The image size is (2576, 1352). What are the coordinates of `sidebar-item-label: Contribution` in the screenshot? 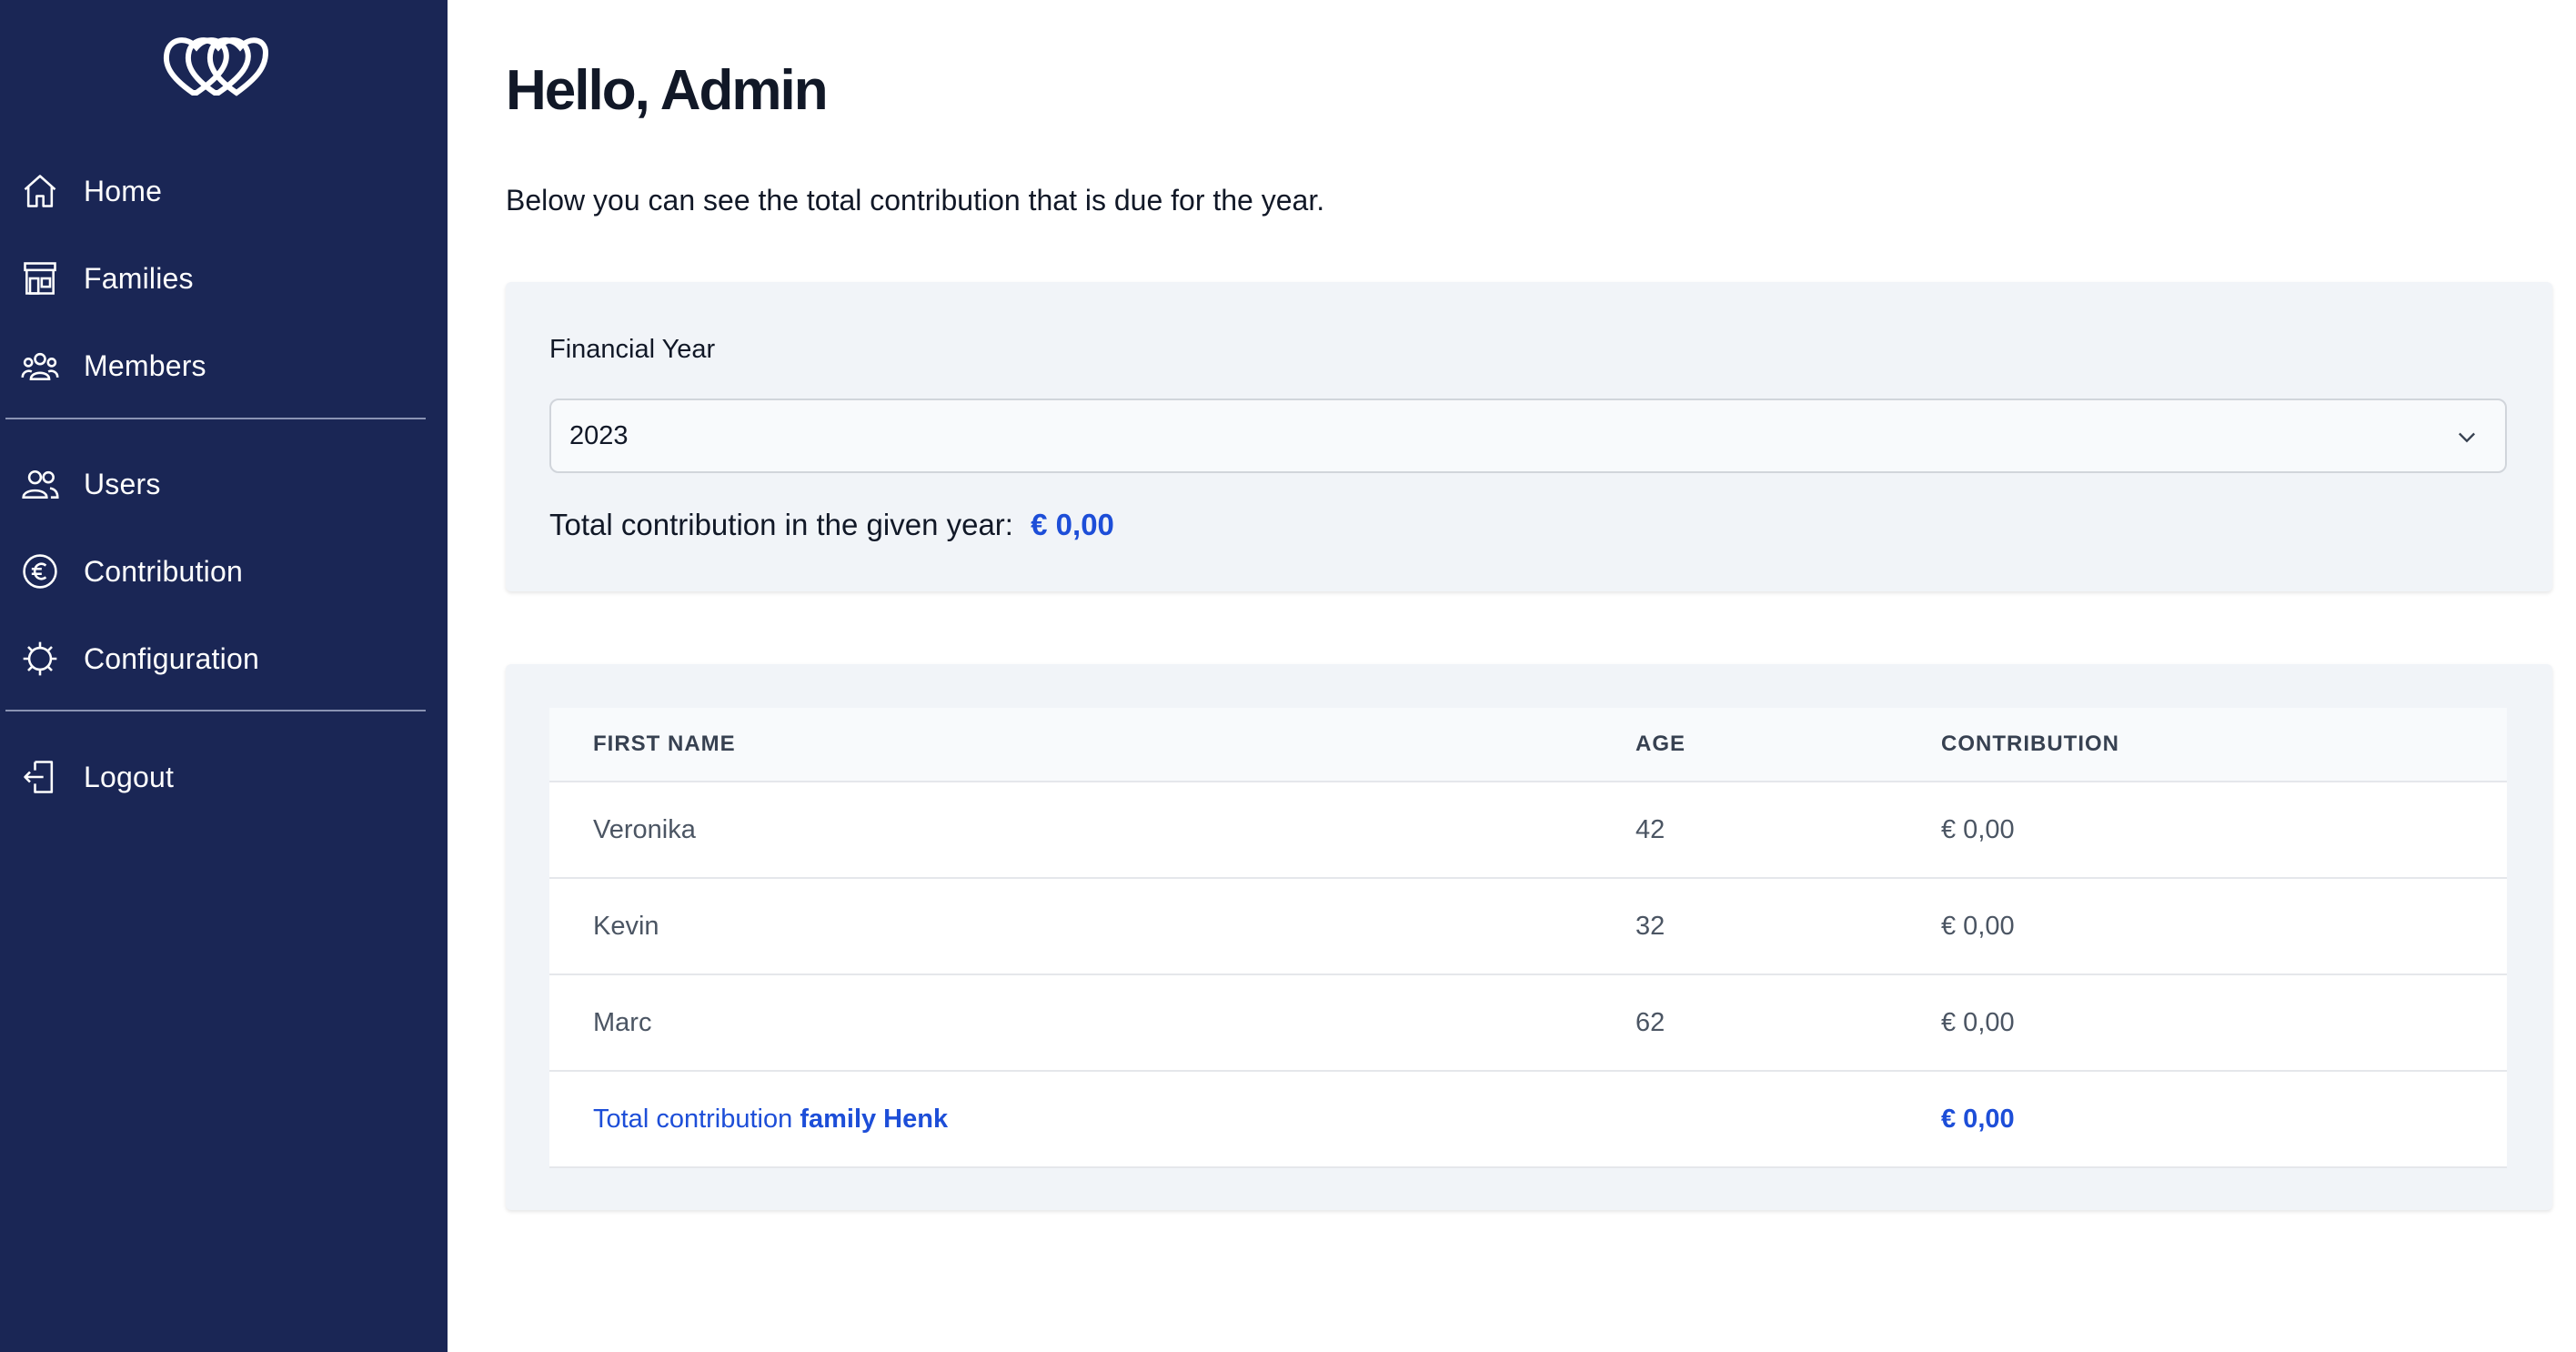 It's located at (163, 571).